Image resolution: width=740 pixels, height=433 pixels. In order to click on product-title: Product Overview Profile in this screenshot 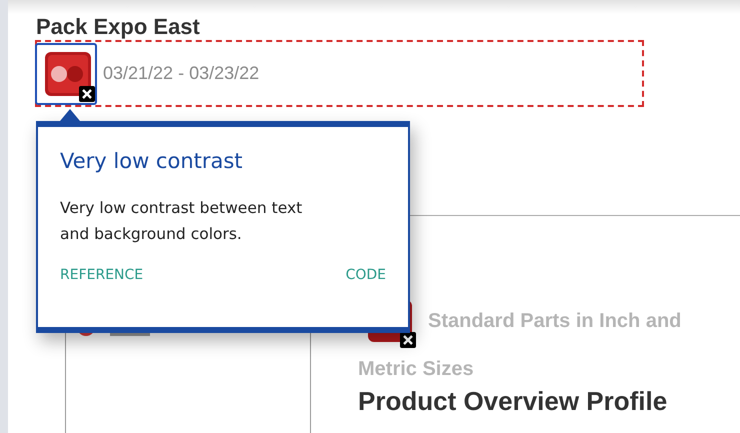, I will do `click(513, 401)`.